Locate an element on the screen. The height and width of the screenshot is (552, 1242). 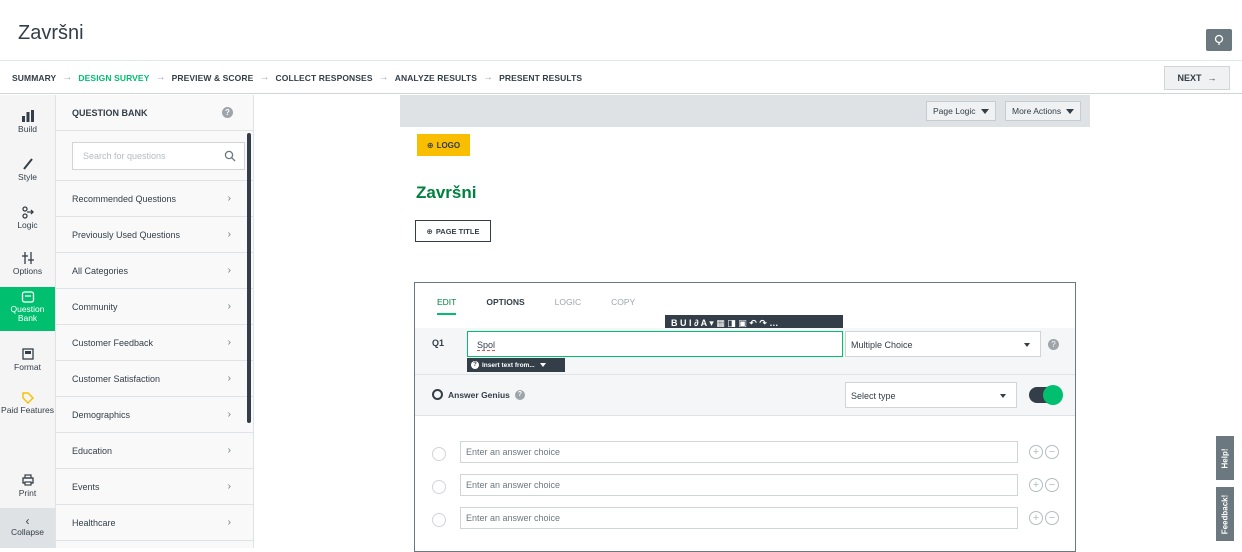
rail-style: Style is located at coordinates (27, 169).